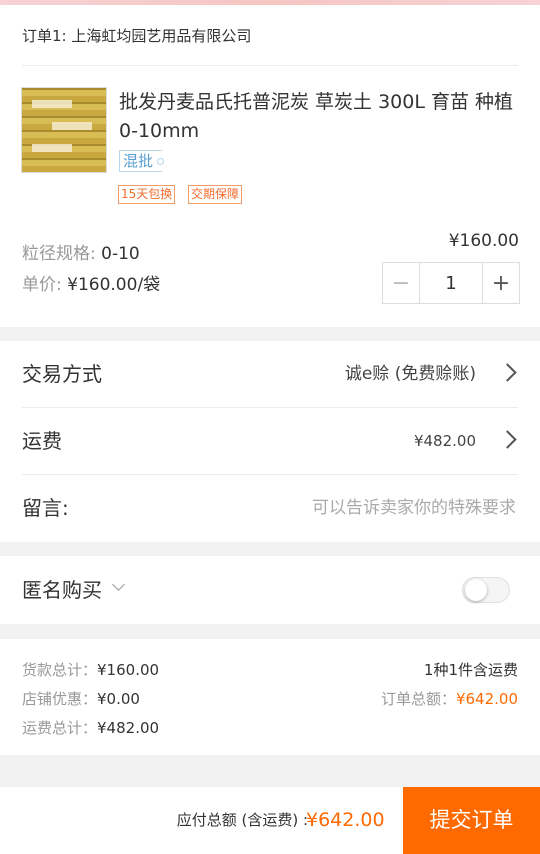  What do you see at coordinates (486, 699) in the screenshot?
I see `order-total-value: ¥642.00` at bounding box center [486, 699].